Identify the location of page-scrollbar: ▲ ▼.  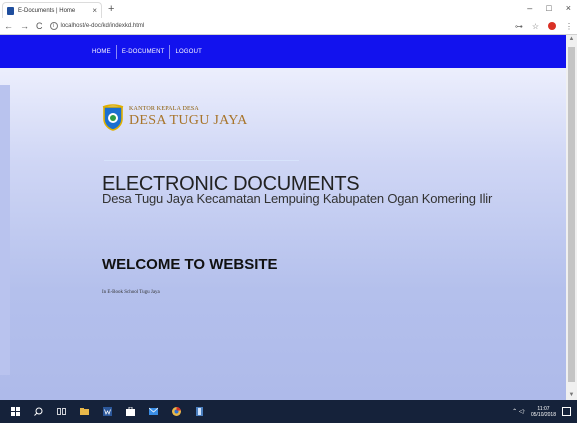
(571, 217).